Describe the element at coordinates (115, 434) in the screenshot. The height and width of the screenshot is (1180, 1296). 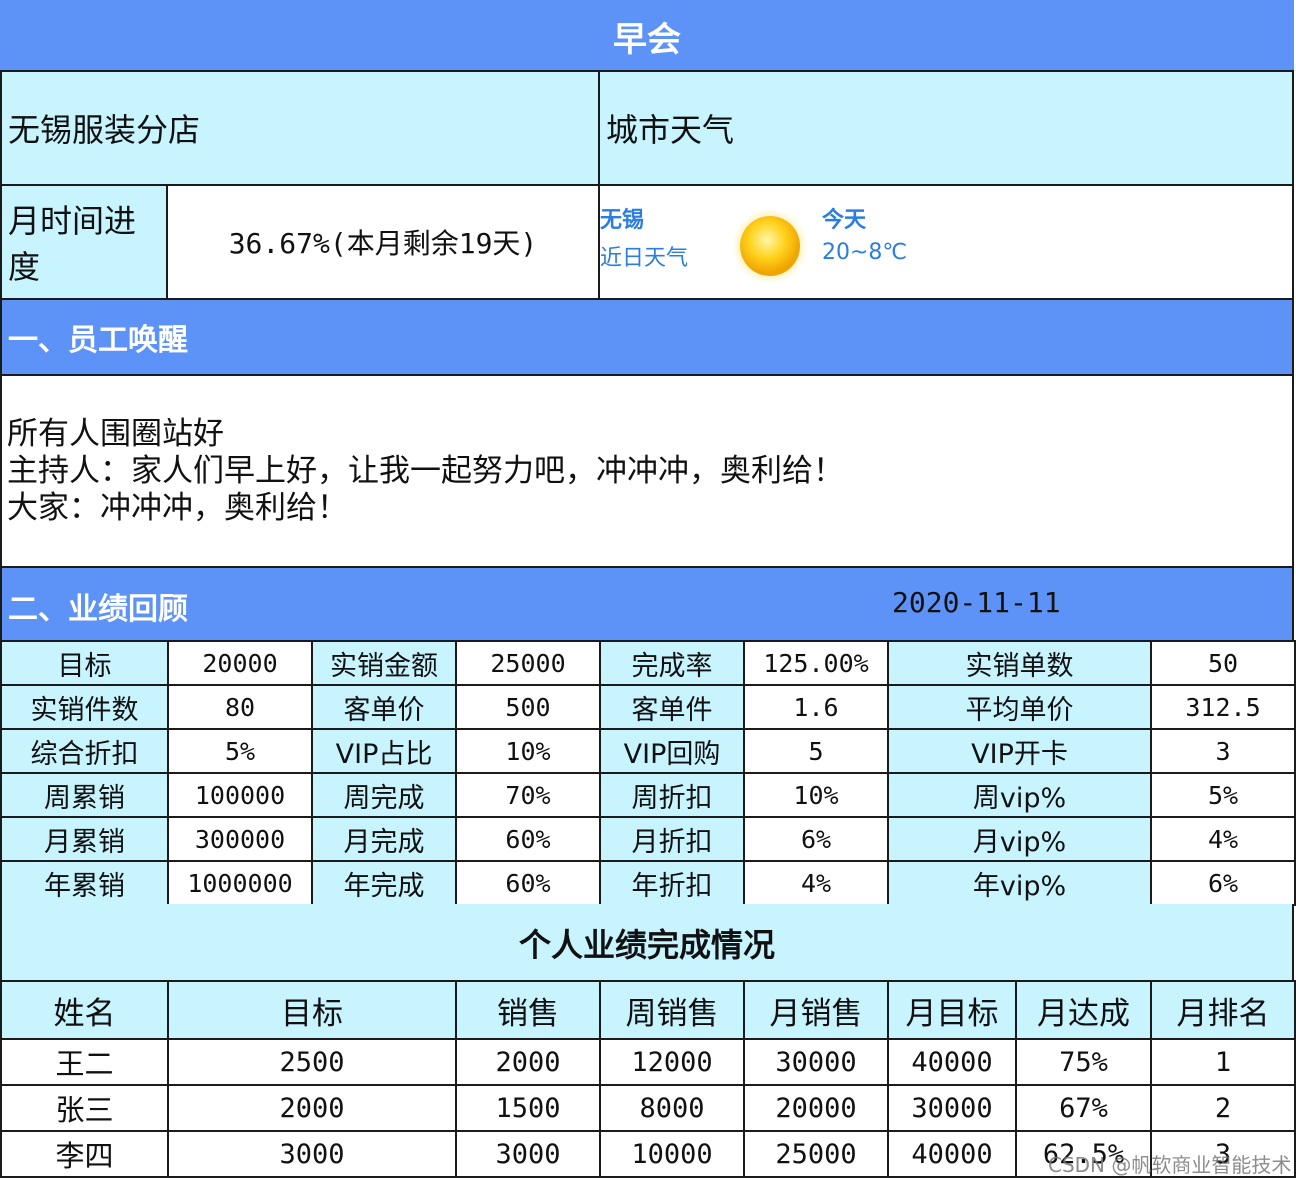
I see `wakeup-line-1: 所有人围圈站好` at that location.